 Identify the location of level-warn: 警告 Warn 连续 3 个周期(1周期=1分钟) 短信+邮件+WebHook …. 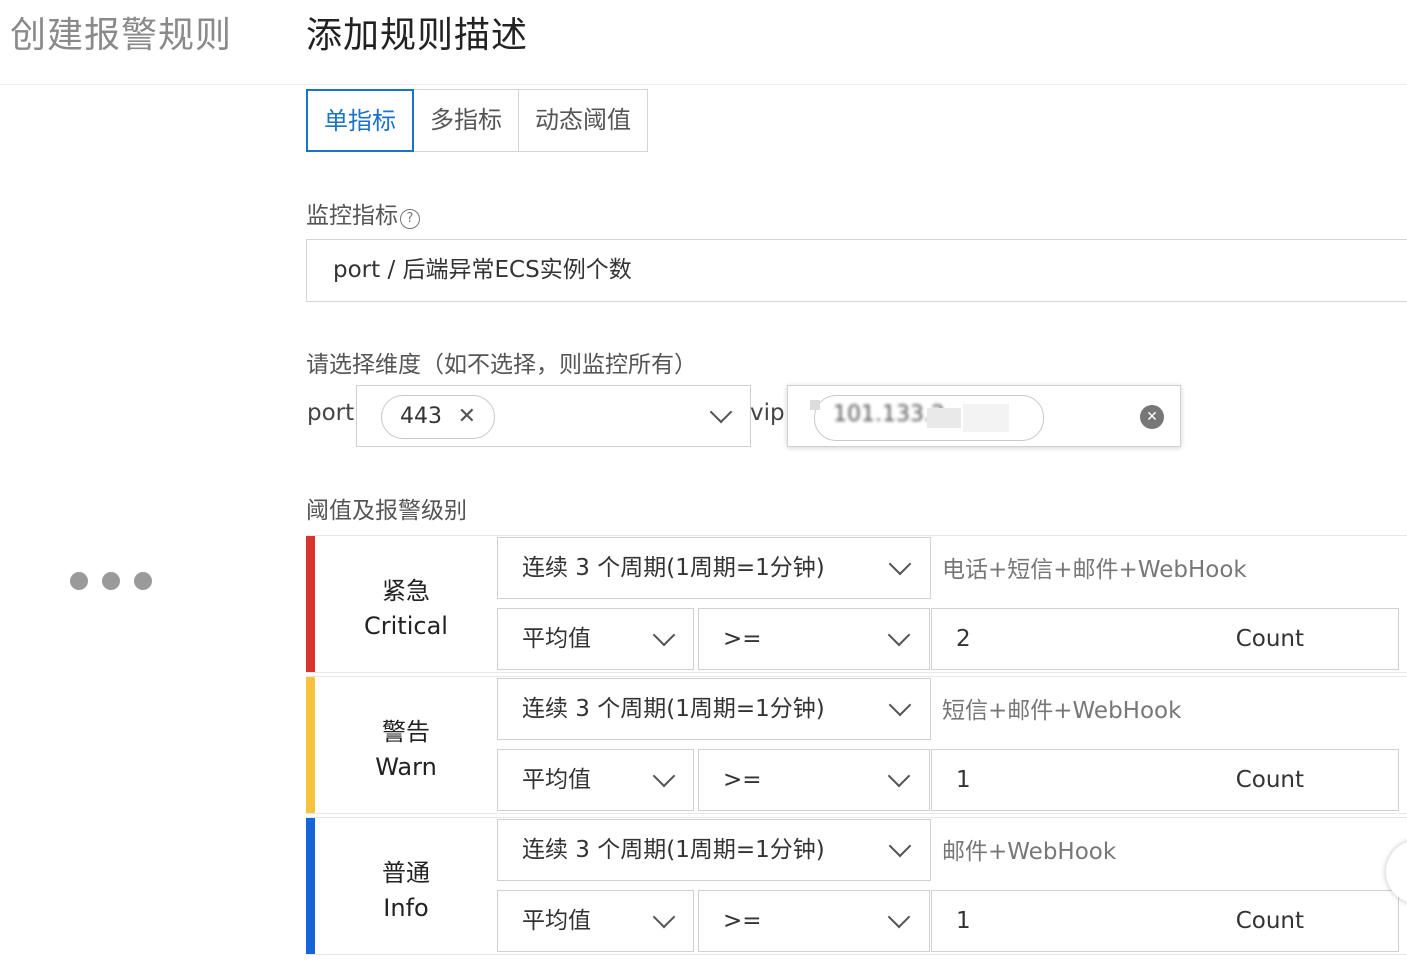
(856, 745).